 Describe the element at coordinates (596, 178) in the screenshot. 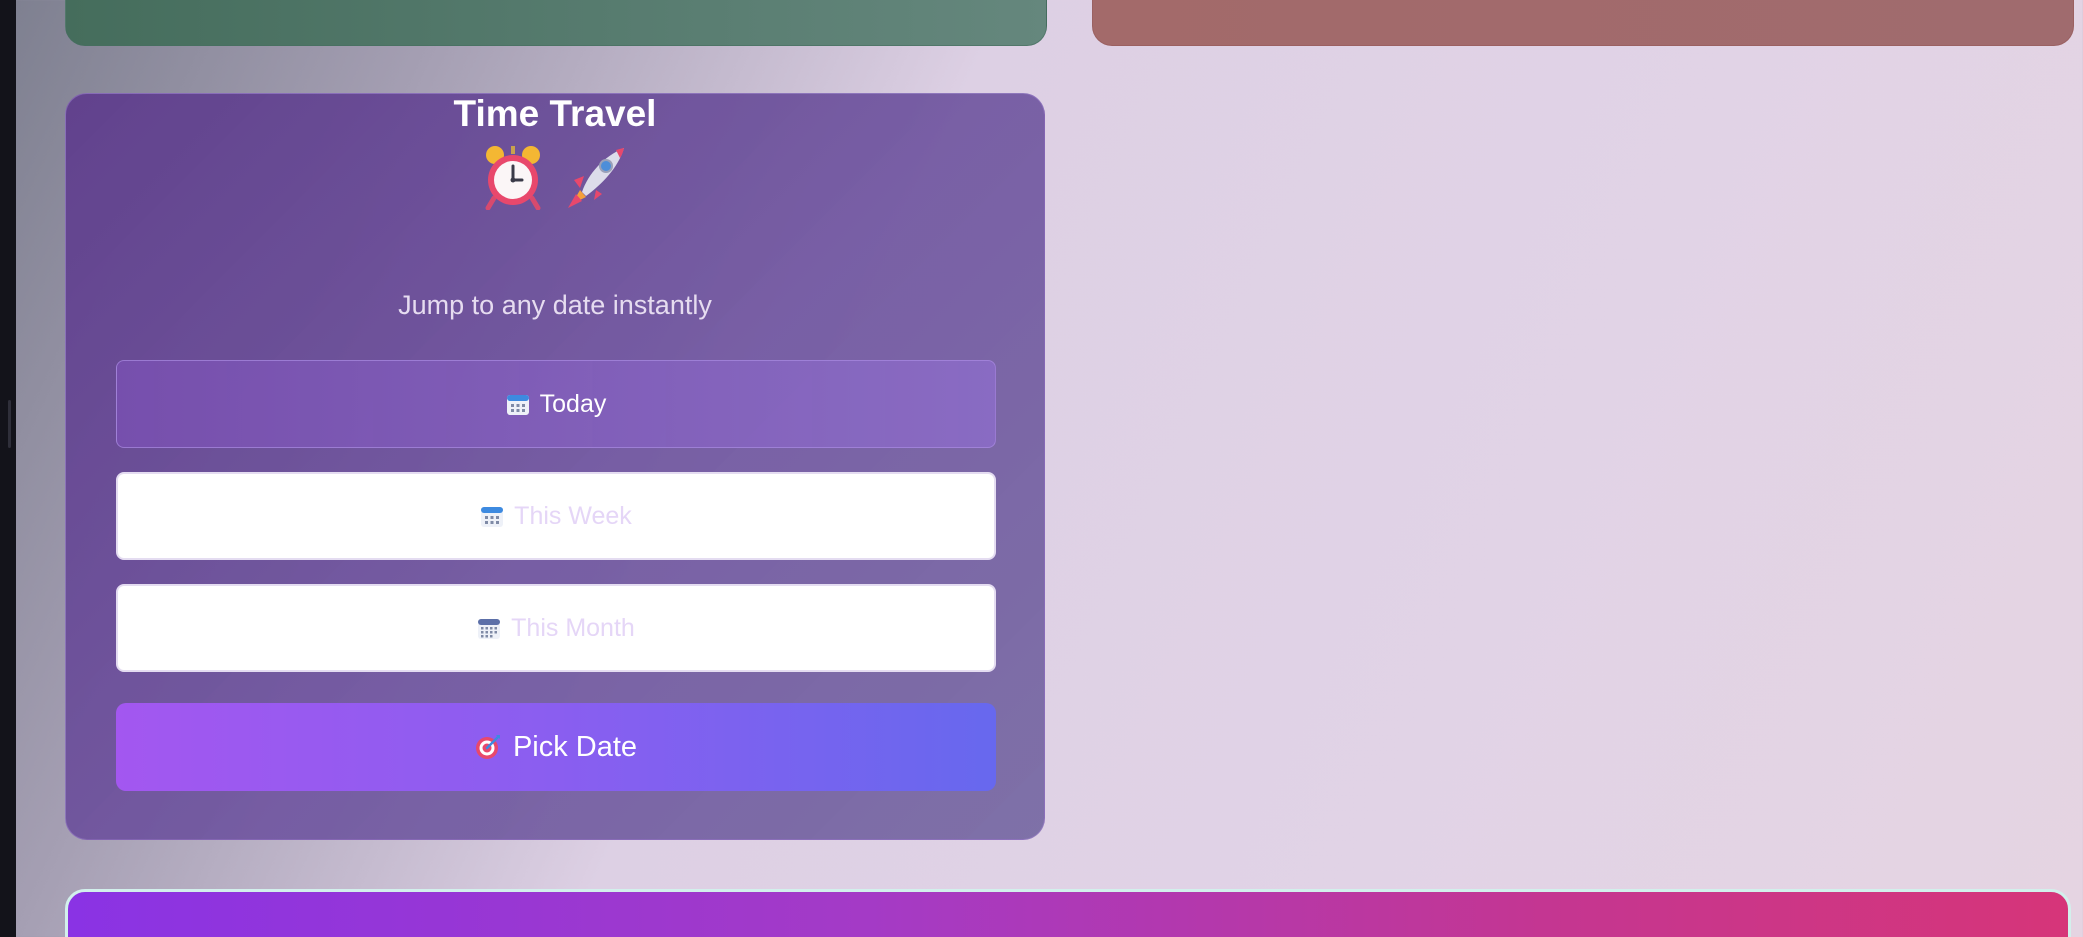

I see `rocket-icon` at that location.